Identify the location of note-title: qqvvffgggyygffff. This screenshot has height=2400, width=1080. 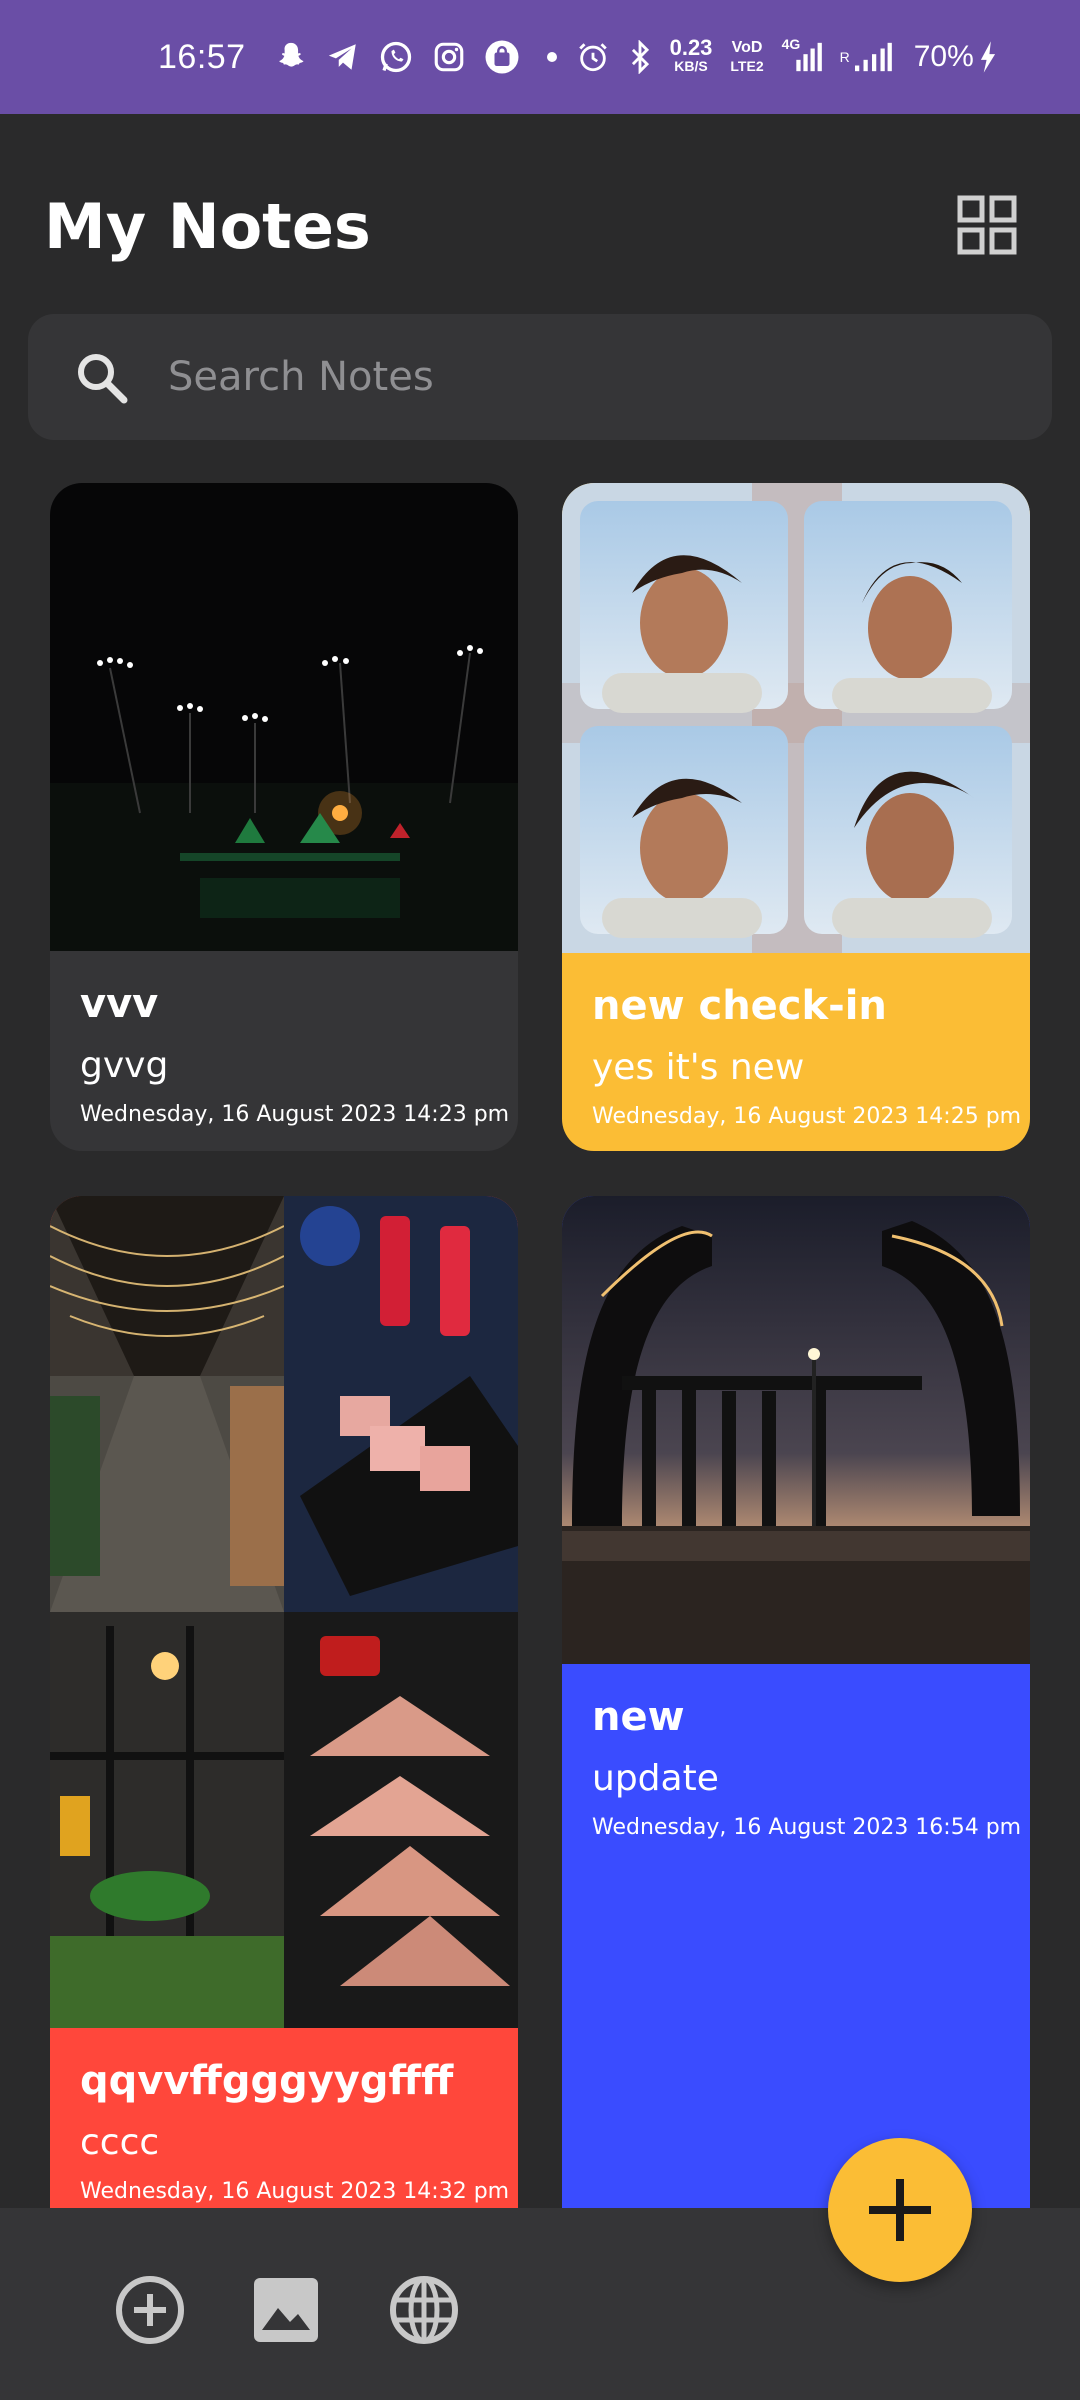
(267, 2081).